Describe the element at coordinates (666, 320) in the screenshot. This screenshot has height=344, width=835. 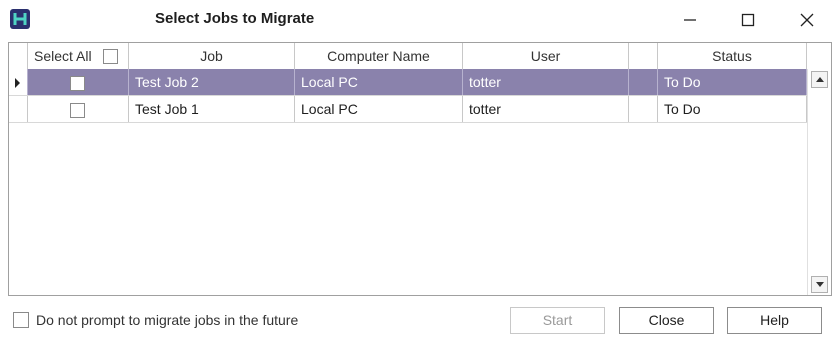
I see `close-button: Close` at that location.